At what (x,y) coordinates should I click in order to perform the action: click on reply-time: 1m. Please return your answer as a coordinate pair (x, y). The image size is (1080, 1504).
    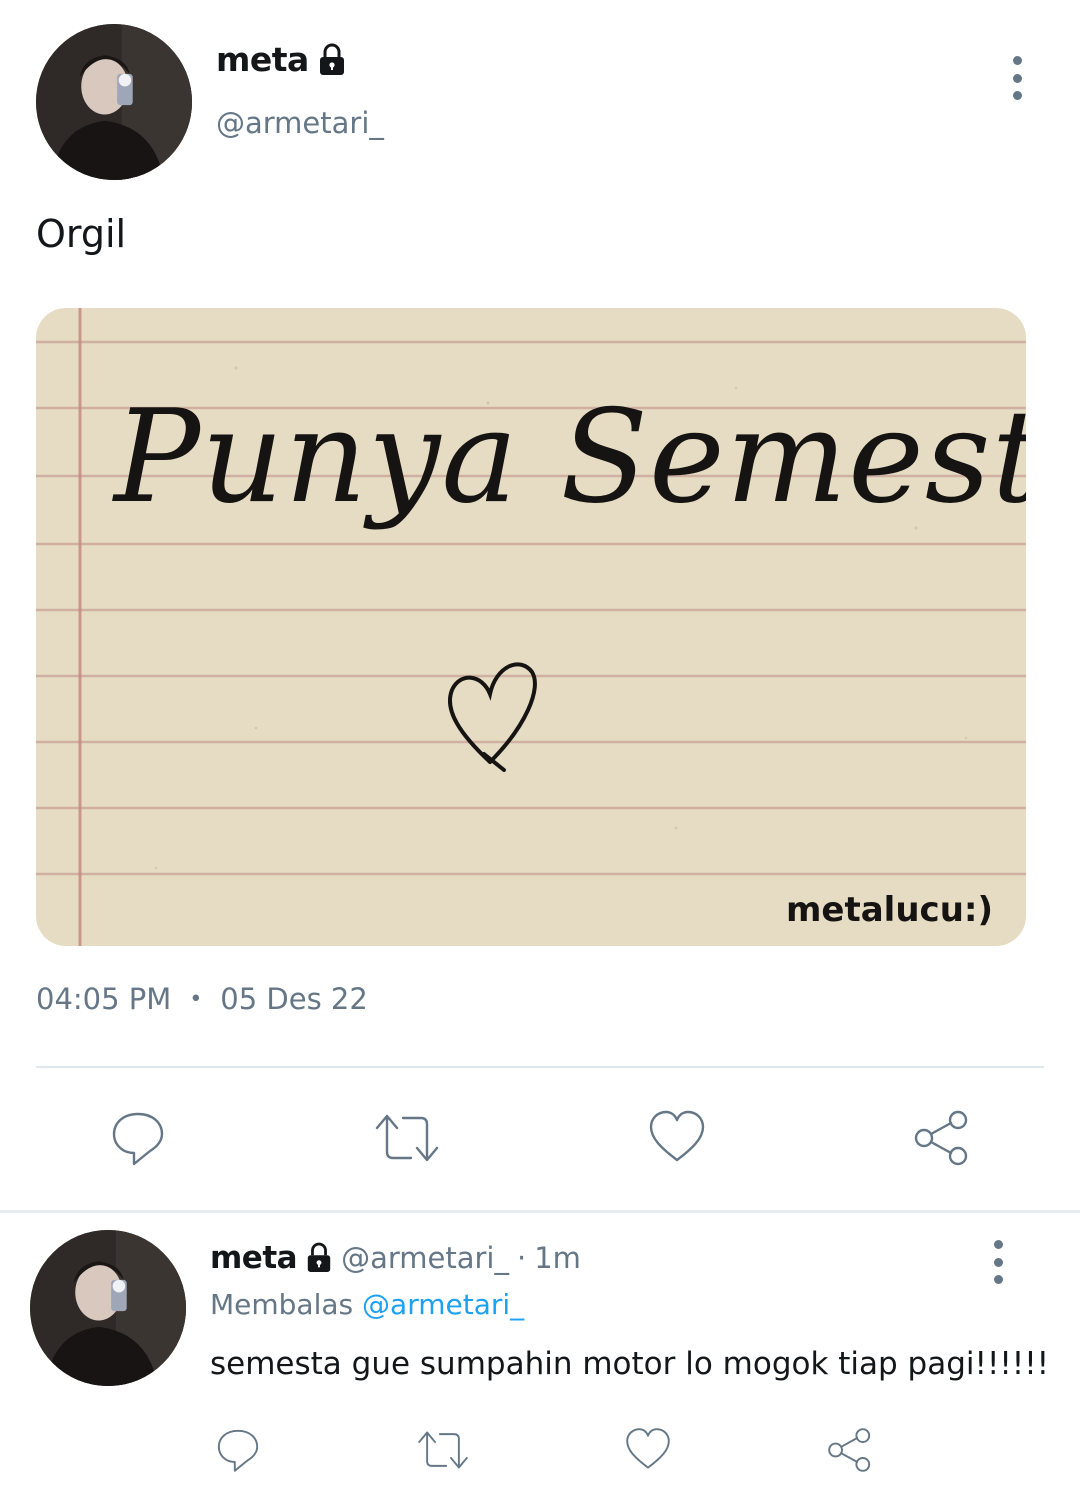
    Looking at the image, I should click on (557, 1258).